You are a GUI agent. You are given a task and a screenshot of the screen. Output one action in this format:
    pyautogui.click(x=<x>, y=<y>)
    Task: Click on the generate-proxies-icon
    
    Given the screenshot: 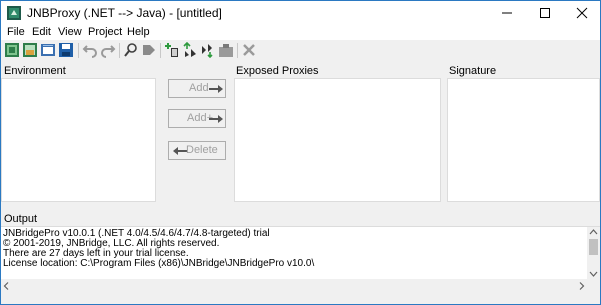 What is the action you would take?
    pyautogui.click(x=208, y=50)
    